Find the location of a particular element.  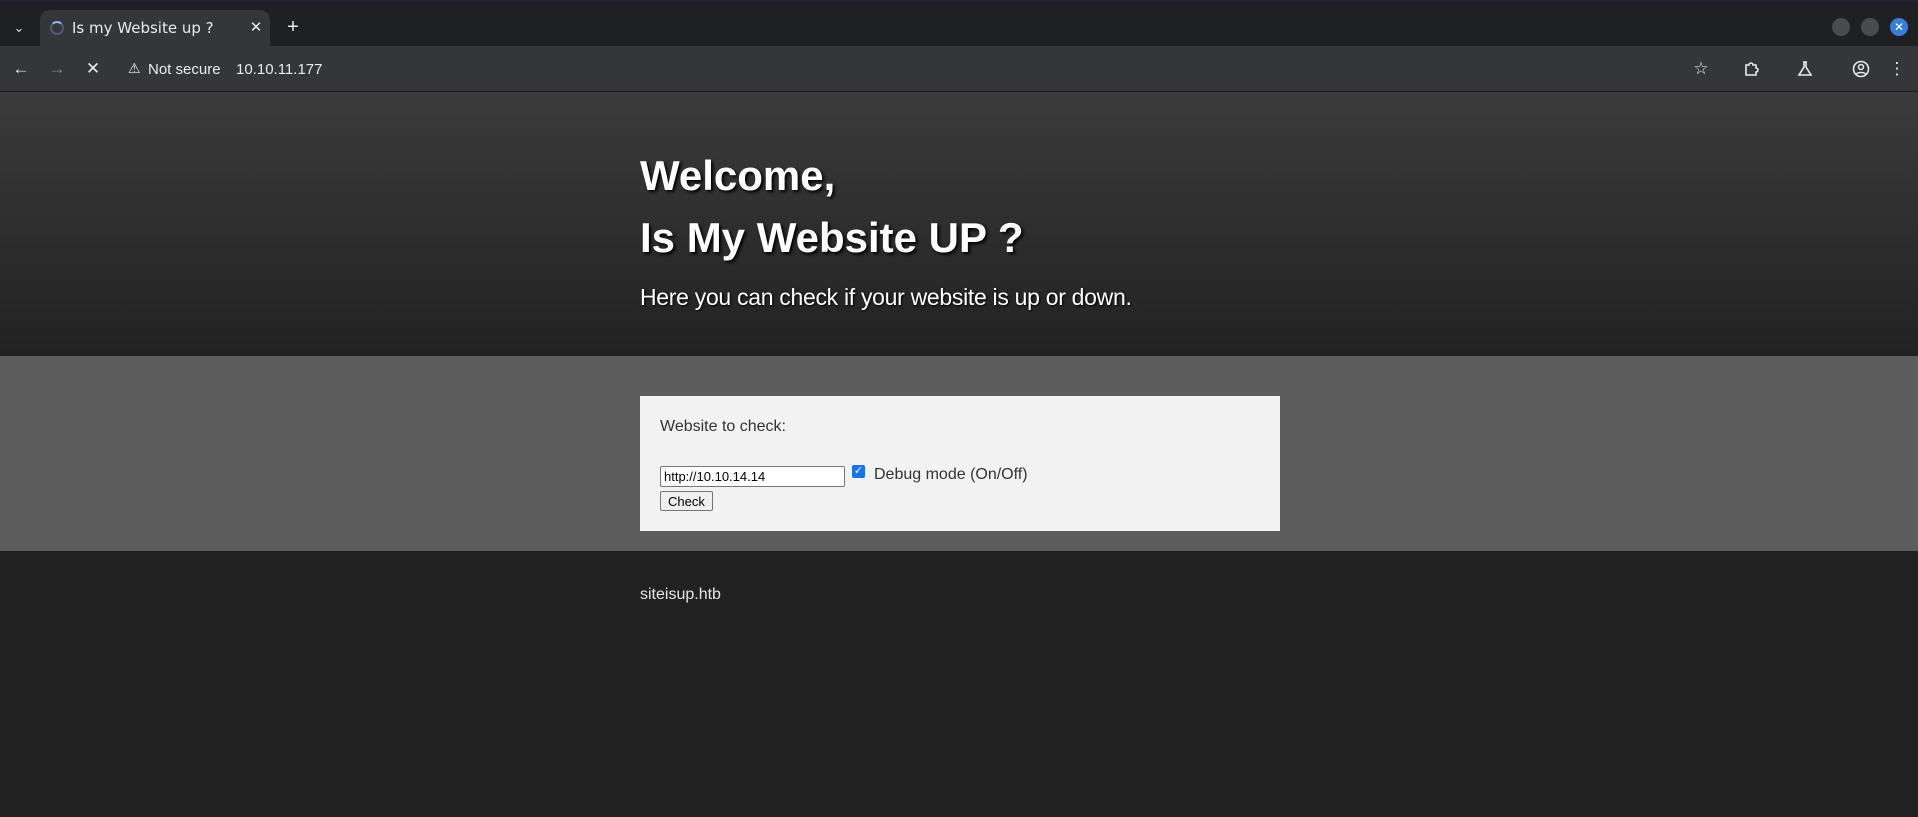

debug-mode-checkbox: ✓ is located at coordinates (858, 471).